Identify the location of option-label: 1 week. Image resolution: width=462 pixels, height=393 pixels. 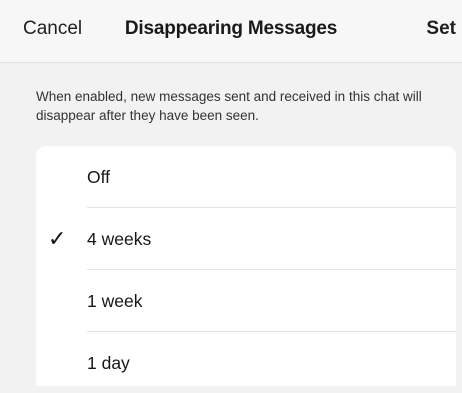
(115, 301).